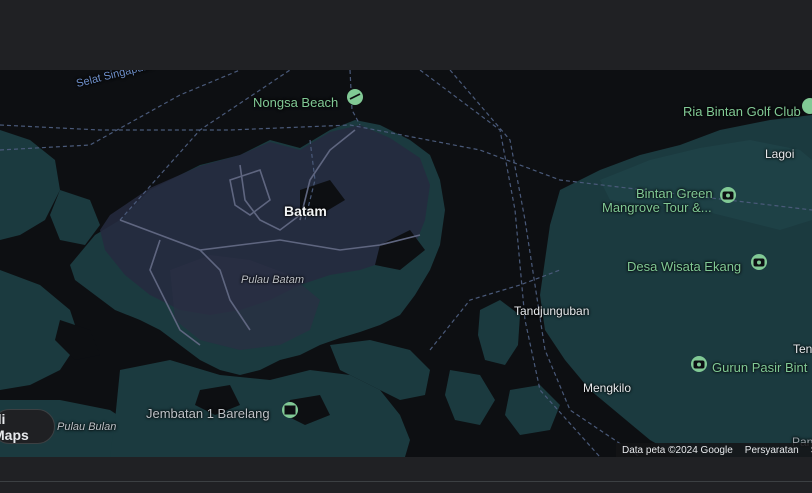 The width and height of the screenshot is (812, 493). What do you see at coordinates (684, 266) in the screenshot?
I see `poi-desa-wisata-ekang: Desa Wisata Ekang` at bounding box center [684, 266].